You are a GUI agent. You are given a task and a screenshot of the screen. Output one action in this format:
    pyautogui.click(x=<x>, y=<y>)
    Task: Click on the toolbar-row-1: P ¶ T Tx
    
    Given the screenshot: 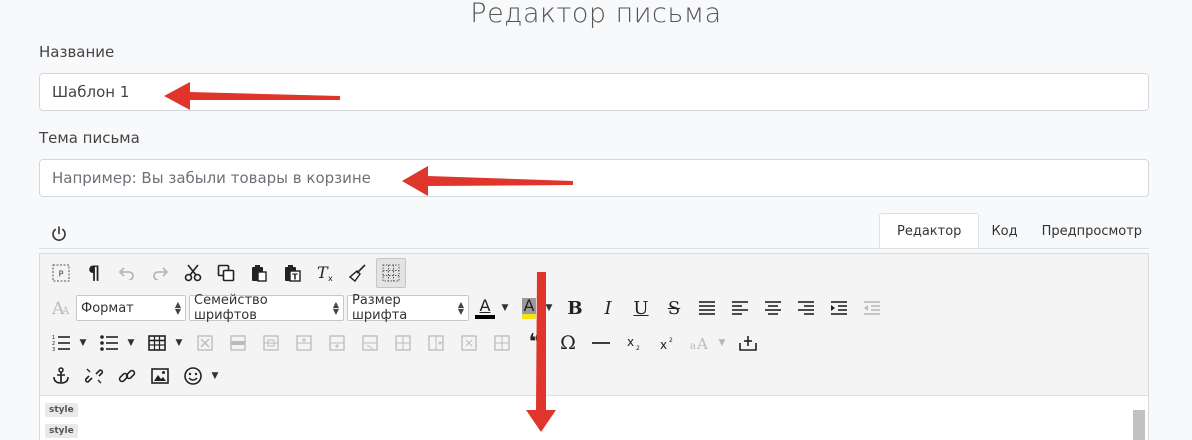 What is the action you would take?
    pyautogui.click(x=227, y=273)
    